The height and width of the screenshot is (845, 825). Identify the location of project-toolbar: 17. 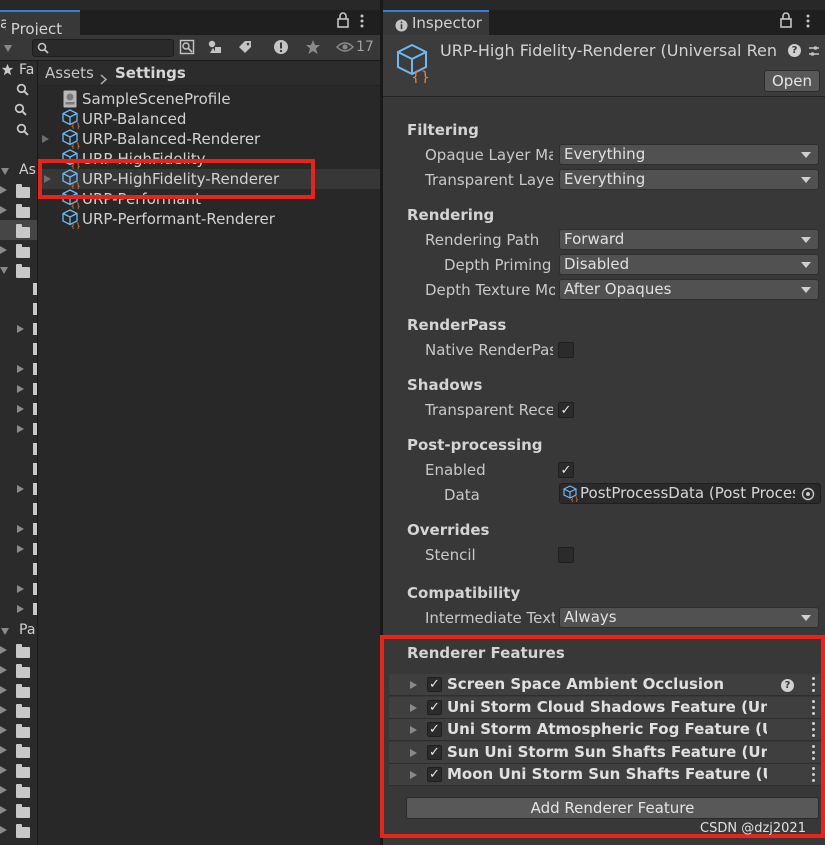
(190, 48).